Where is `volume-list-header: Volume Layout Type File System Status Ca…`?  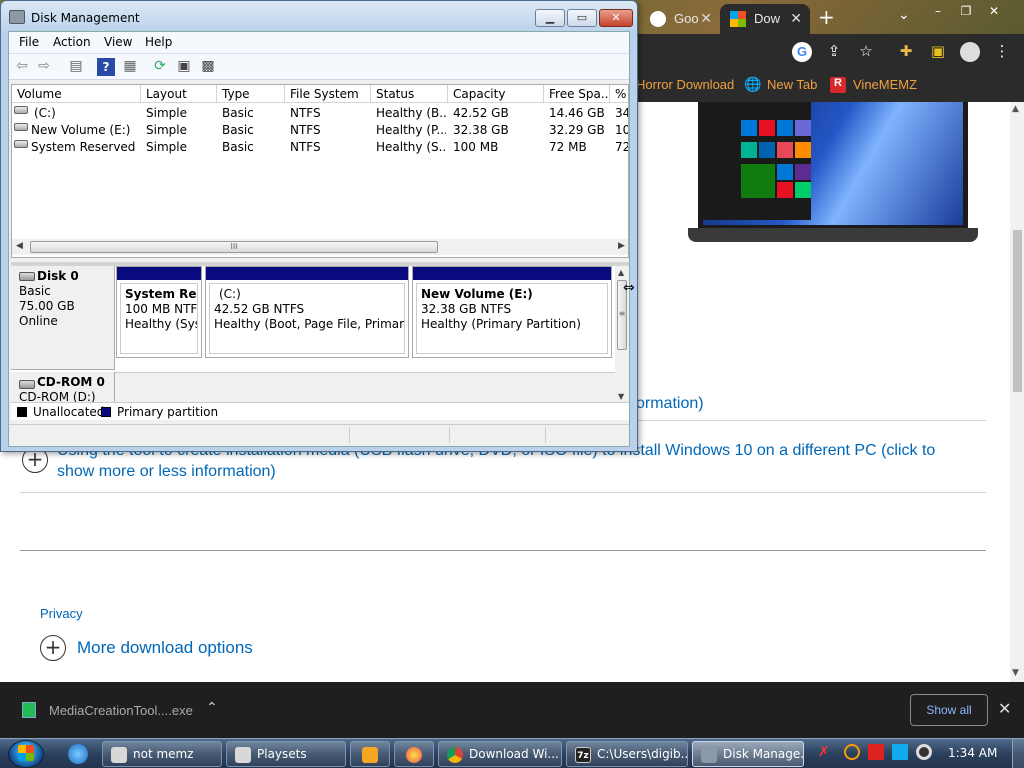
volume-list-header: Volume Layout Type File System Status Ca… is located at coordinates (320, 94).